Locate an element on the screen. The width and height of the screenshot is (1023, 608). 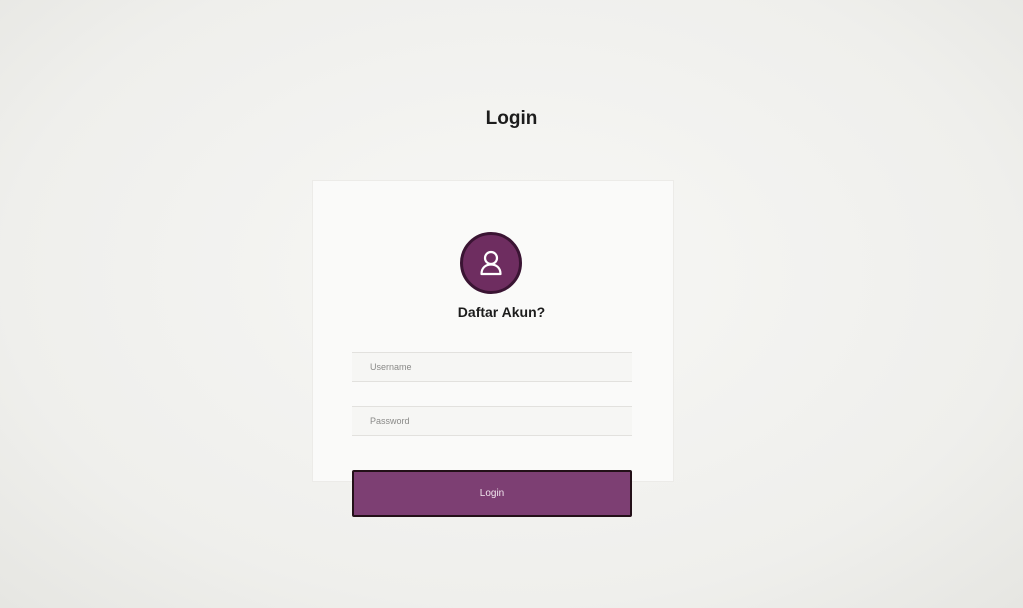
avatar is located at coordinates (491, 263).